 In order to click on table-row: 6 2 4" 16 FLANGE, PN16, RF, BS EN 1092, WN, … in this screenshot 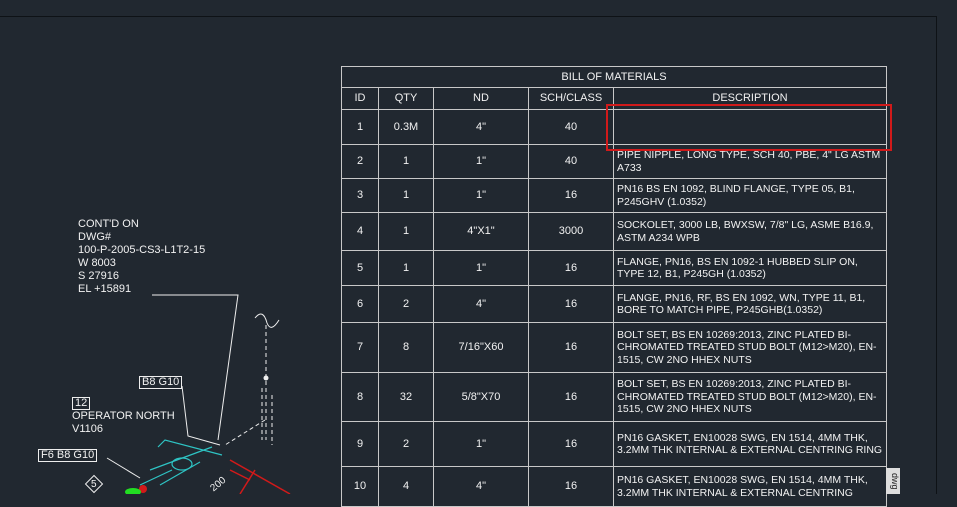, I will do `click(614, 304)`.